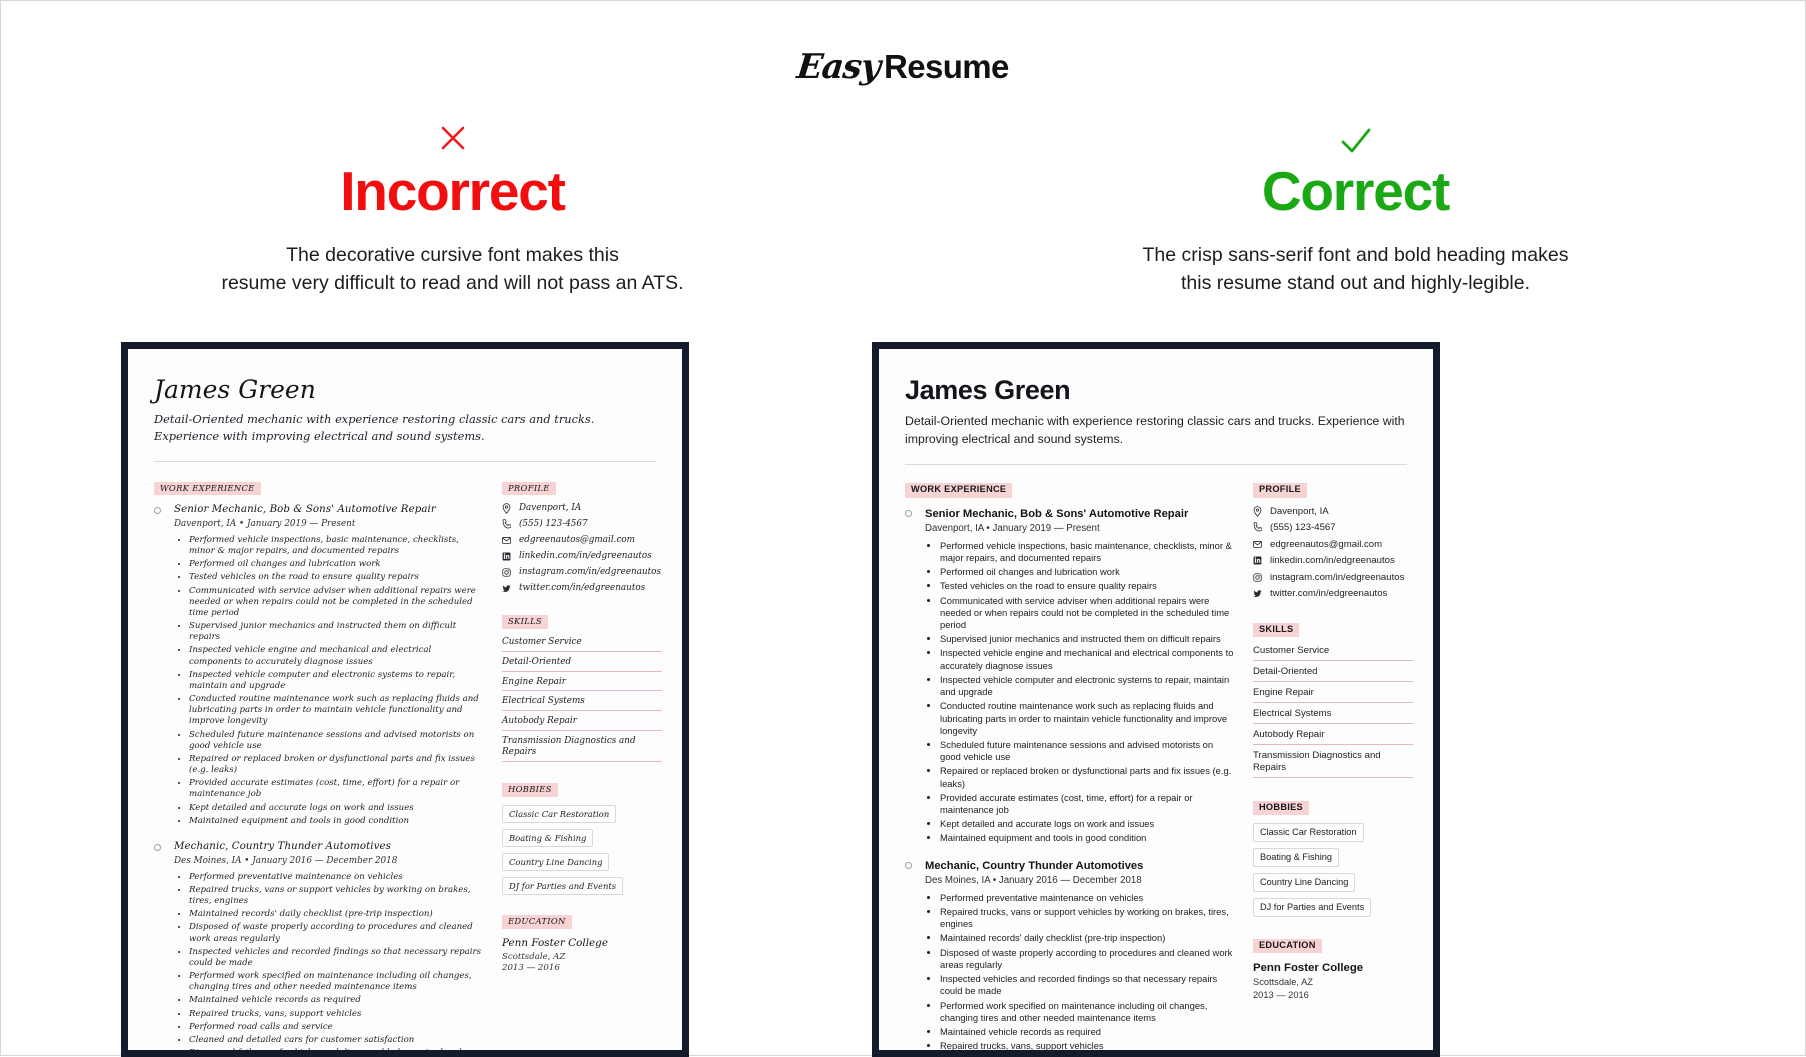 The height and width of the screenshot is (1057, 1806). I want to click on contact-value: twitter.com/in/edgreenautos, so click(1329, 594).